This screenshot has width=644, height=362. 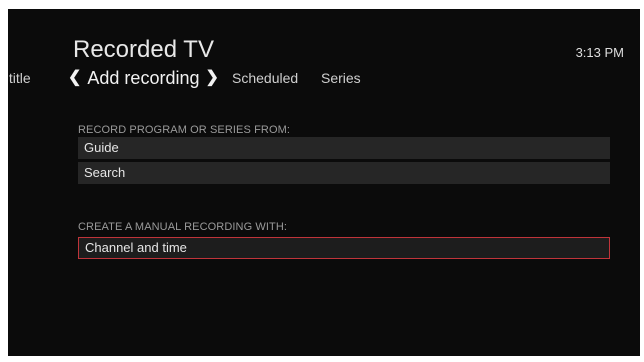 I want to click on tab-bar: y title ❮ Add recording ❯ Scheduled Series, so click(x=324, y=78).